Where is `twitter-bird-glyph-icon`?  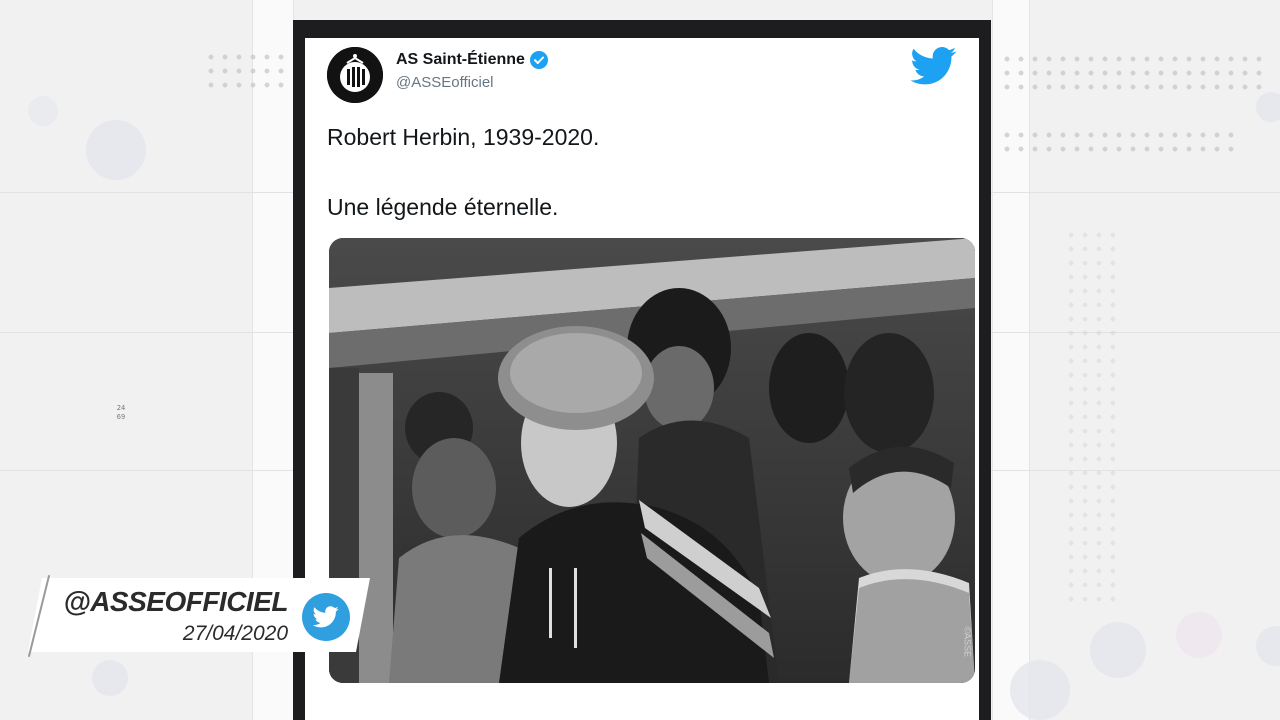 twitter-bird-glyph-icon is located at coordinates (326, 617).